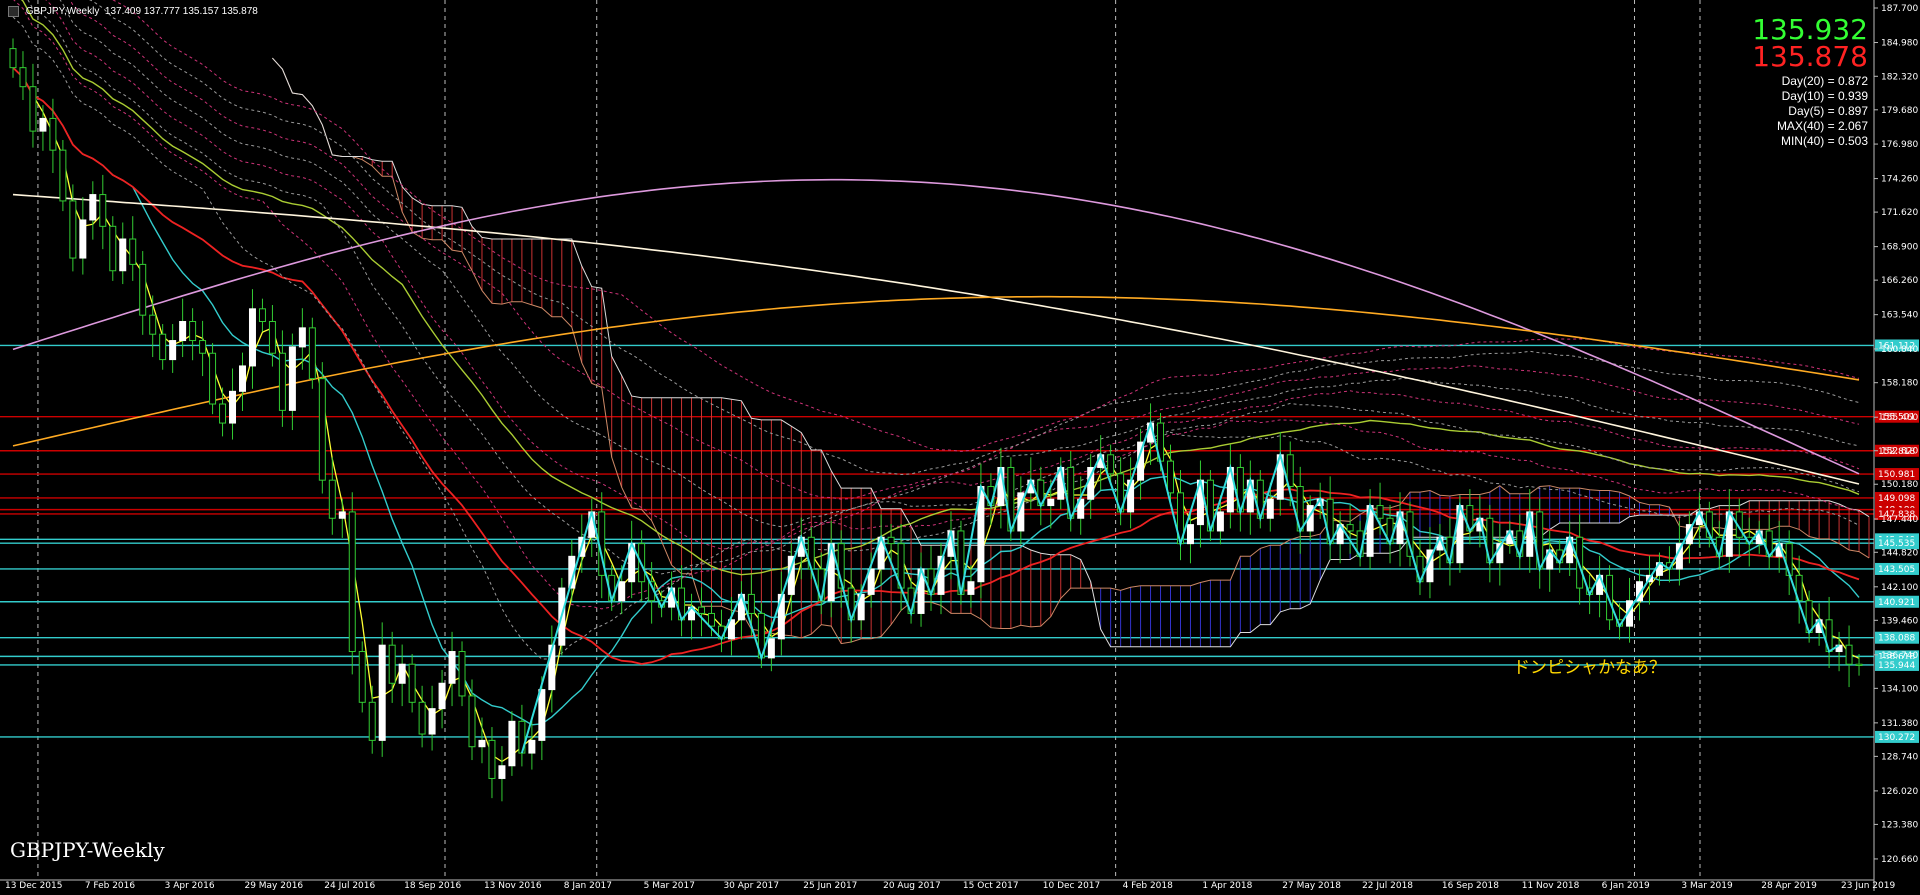  Describe the element at coordinates (1824, 141) in the screenshot. I see `stat-min40: MIN(40) = 0.503` at that location.